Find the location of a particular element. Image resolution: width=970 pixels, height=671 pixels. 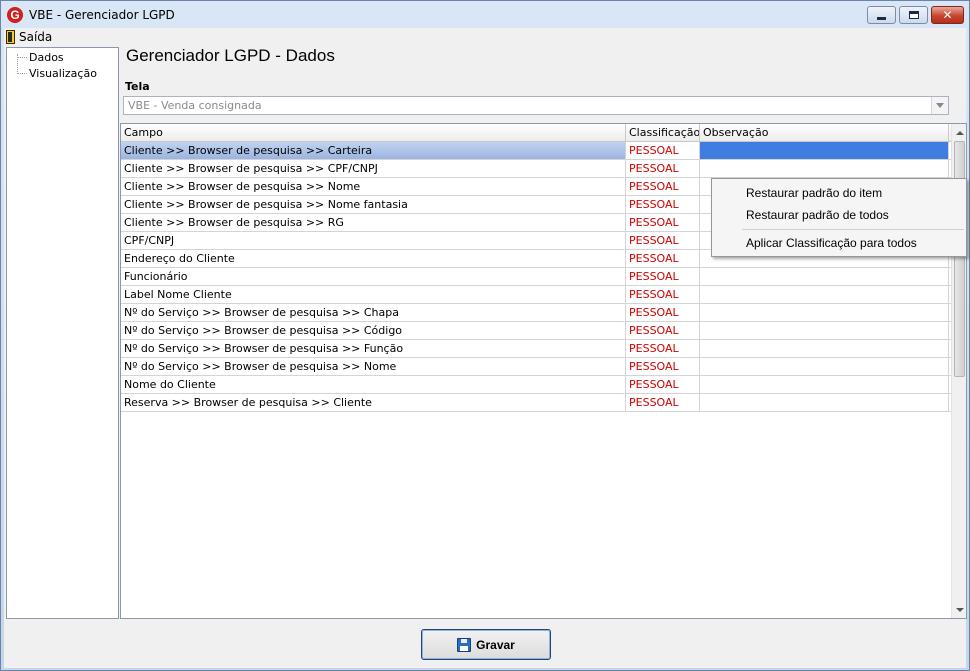

app-logo-icon: G is located at coordinates (15, 15).